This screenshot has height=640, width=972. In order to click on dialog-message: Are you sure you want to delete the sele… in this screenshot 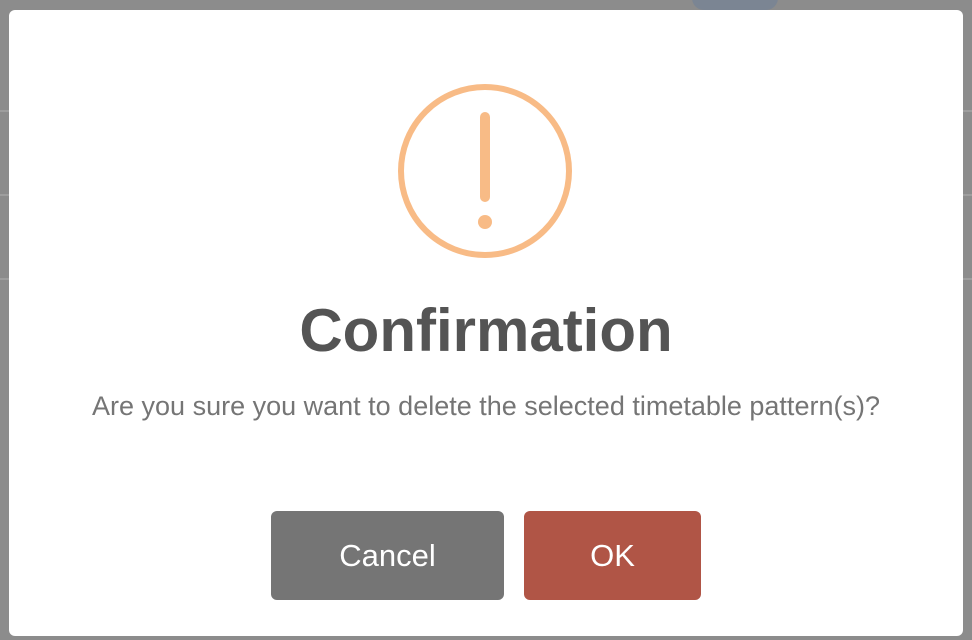, I will do `click(486, 406)`.